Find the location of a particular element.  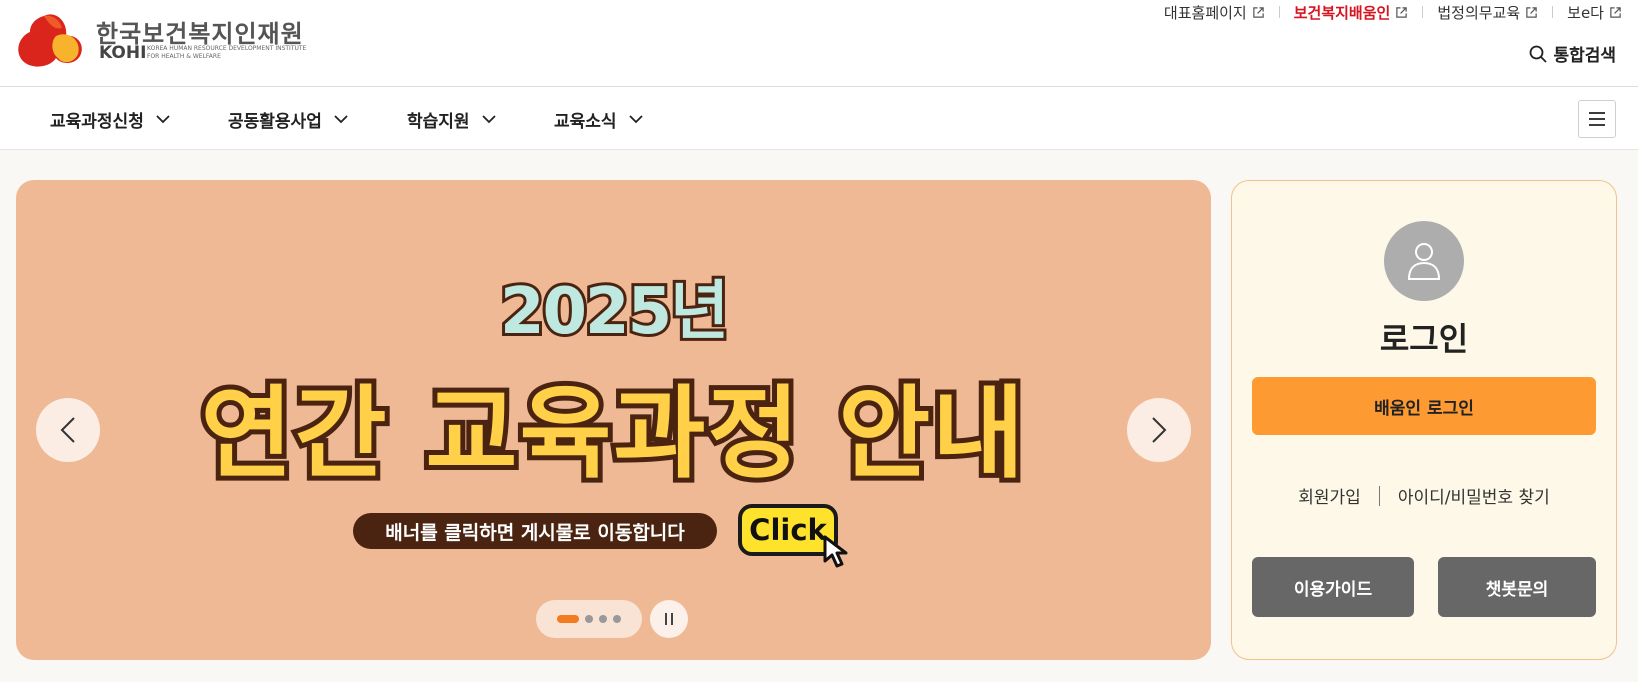

nav-item-joint-projects: 공동활용사업 is located at coordinates (288, 119).